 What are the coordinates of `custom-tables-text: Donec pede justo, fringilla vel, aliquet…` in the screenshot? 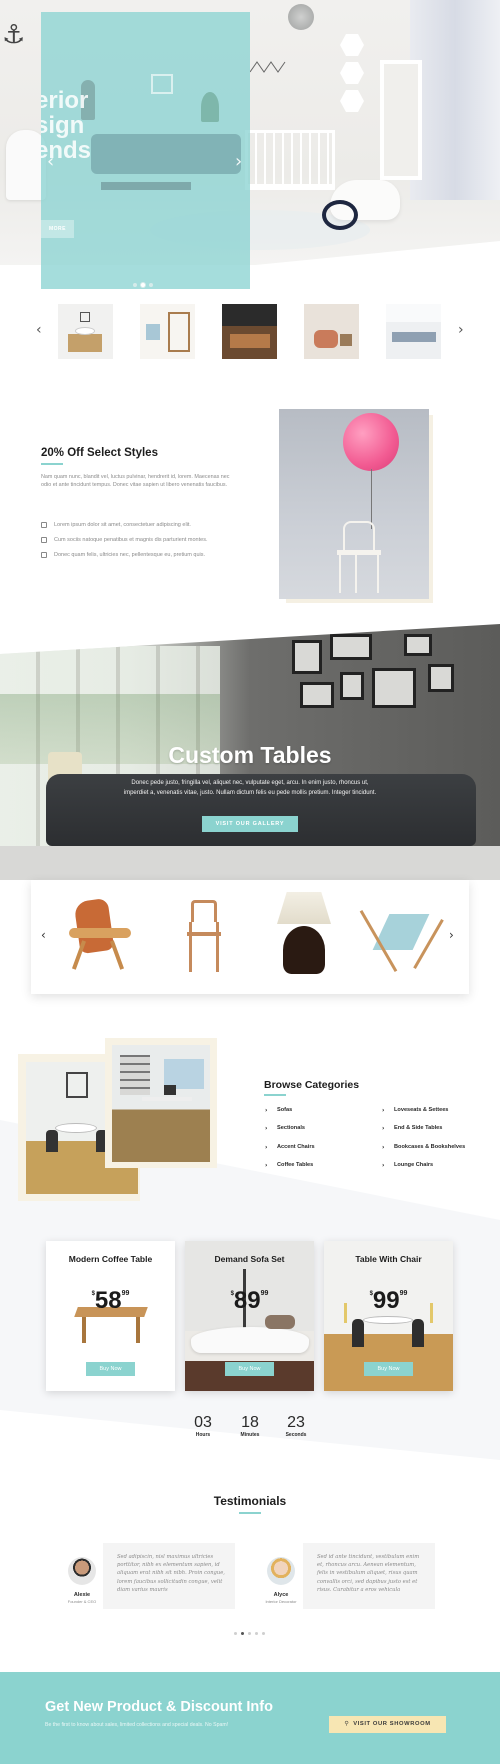 It's located at (250, 788).